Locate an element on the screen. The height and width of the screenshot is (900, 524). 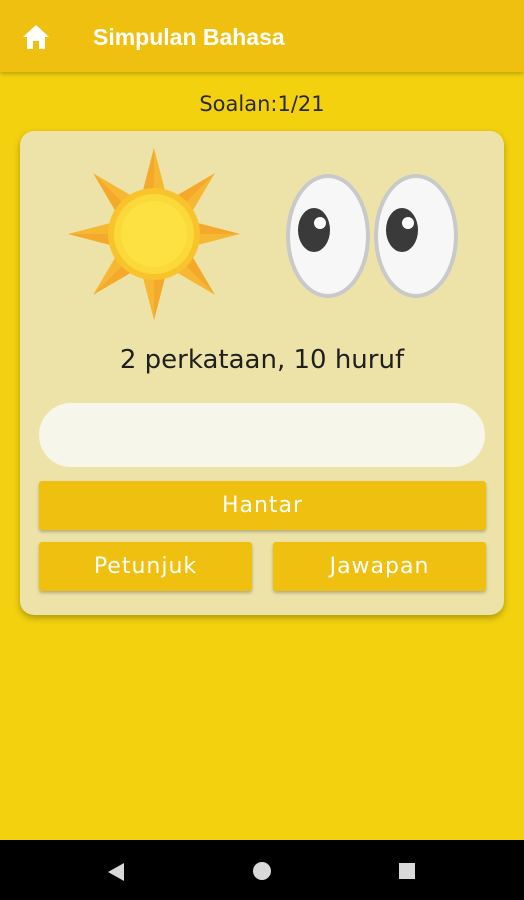
eyes-image is located at coordinates (372, 236).